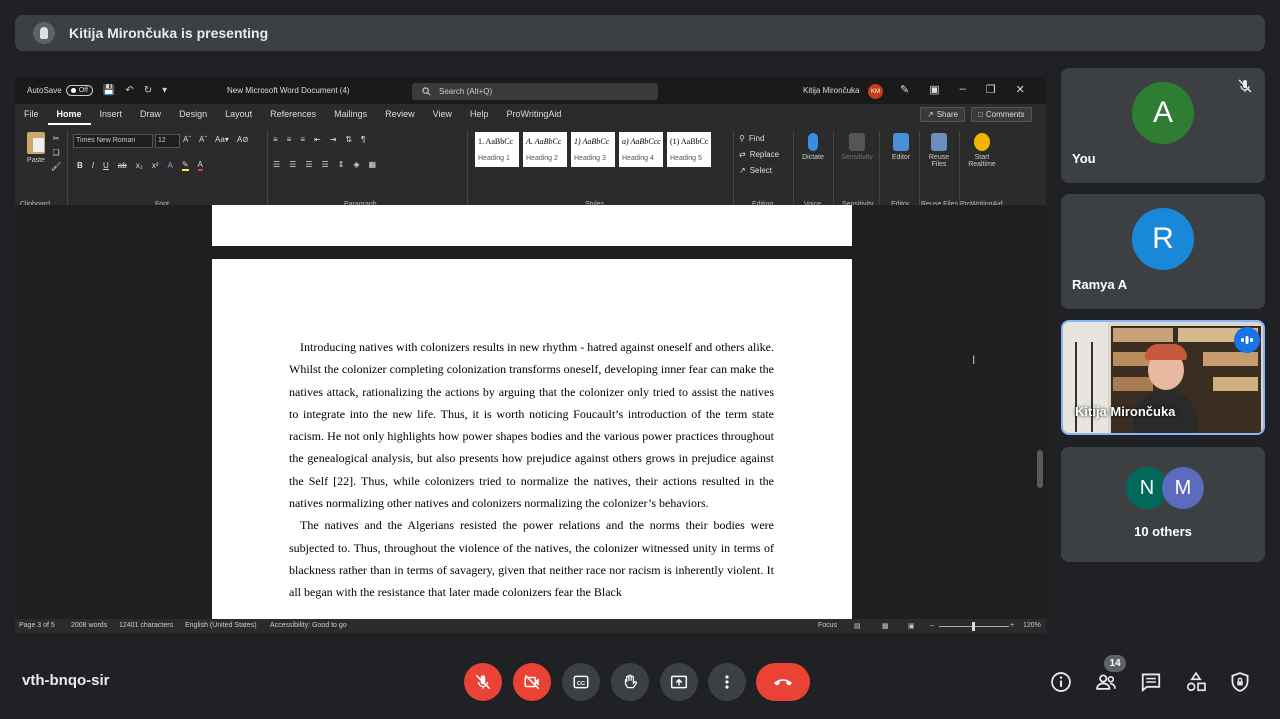 The image size is (1280, 719). What do you see at coordinates (973, 626) in the screenshot?
I see `zoom-slider-knob` at bounding box center [973, 626].